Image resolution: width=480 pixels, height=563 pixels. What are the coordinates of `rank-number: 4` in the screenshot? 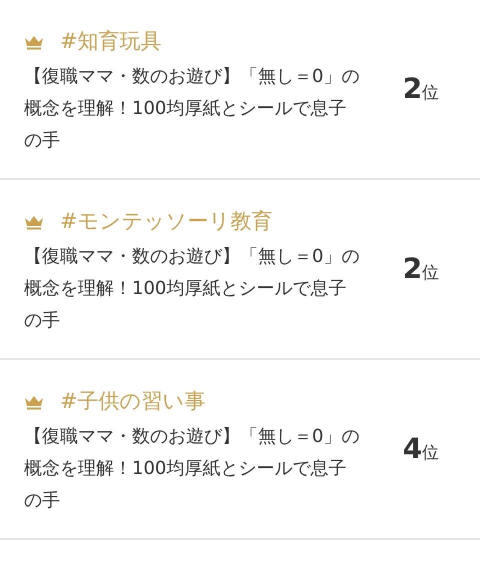 It's located at (412, 449).